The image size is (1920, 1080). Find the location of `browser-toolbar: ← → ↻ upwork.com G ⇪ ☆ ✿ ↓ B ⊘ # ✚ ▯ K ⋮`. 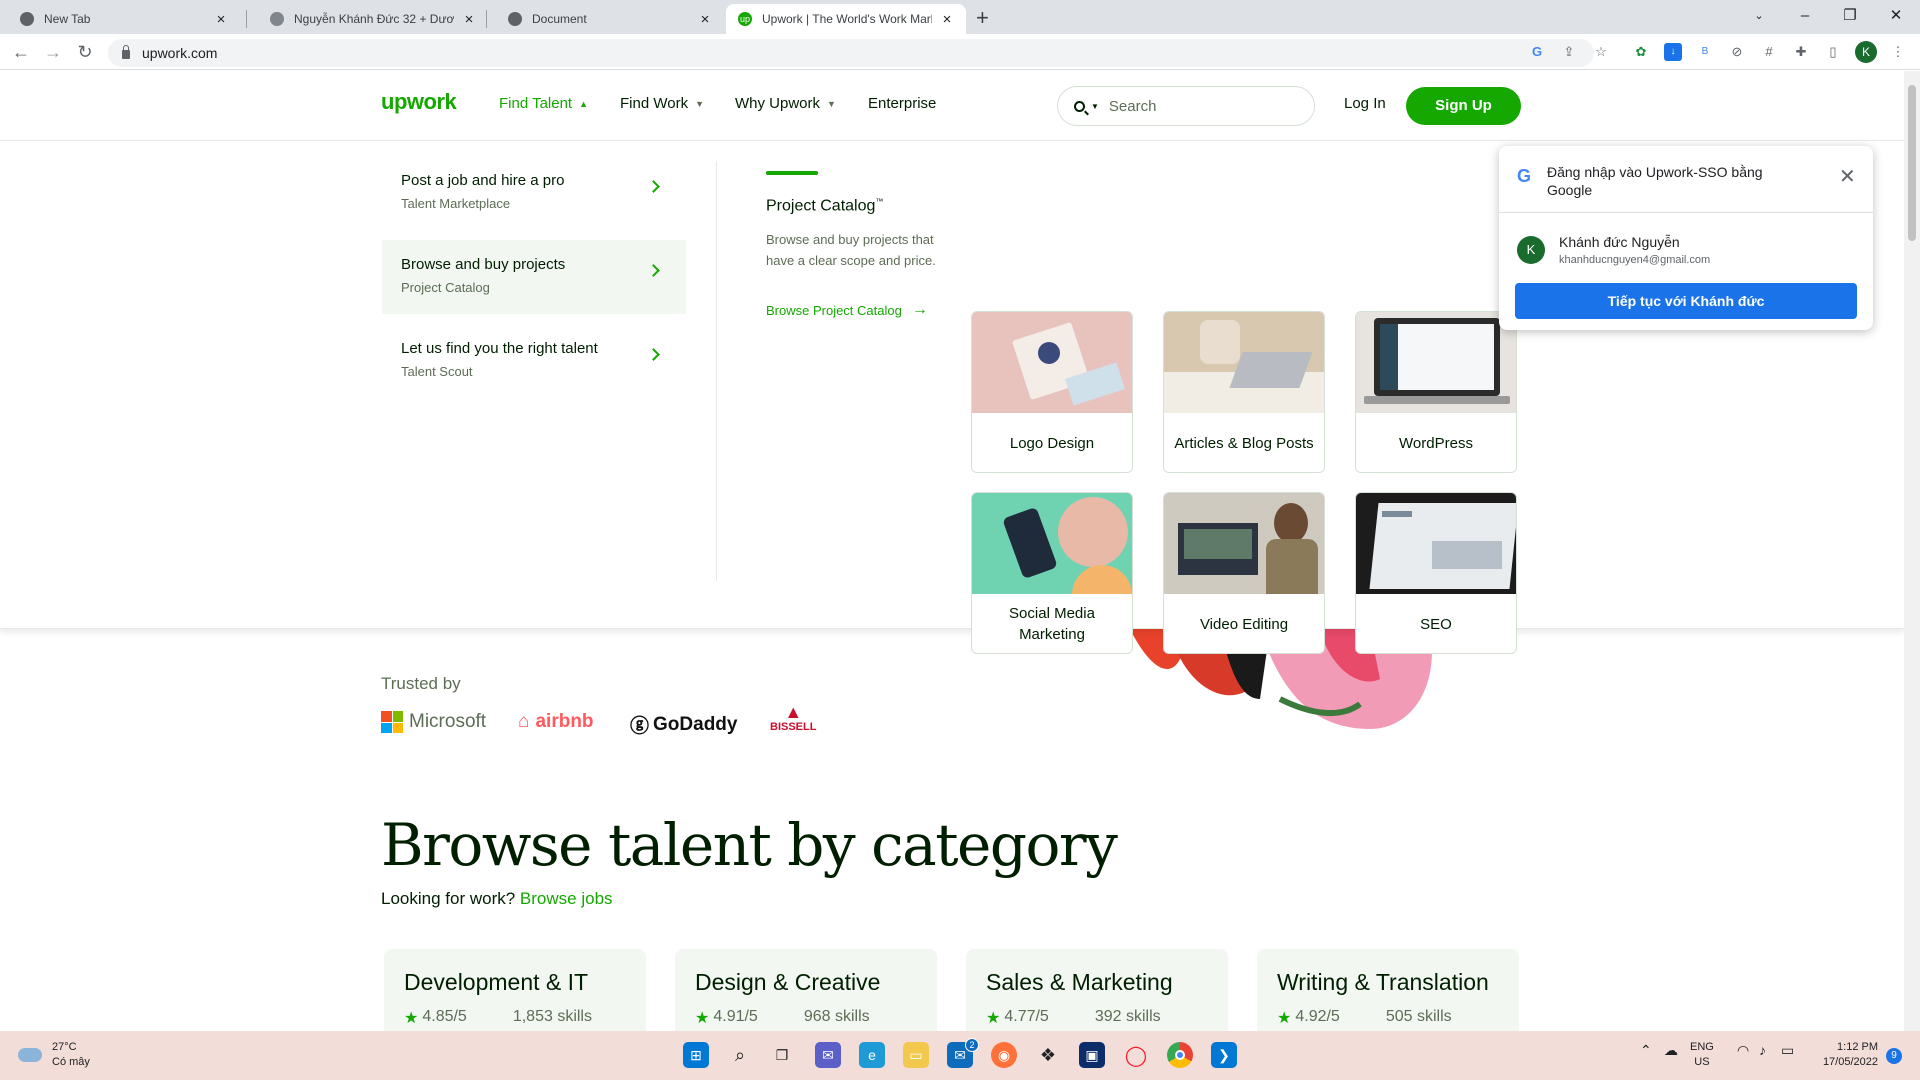

browser-toolbar: ← → ↻ upwork.com G ⇪ ☆ ✿ ↓ B ⊘ # ✚ ▯ K ⋮ is located at coordinates (960, 52).